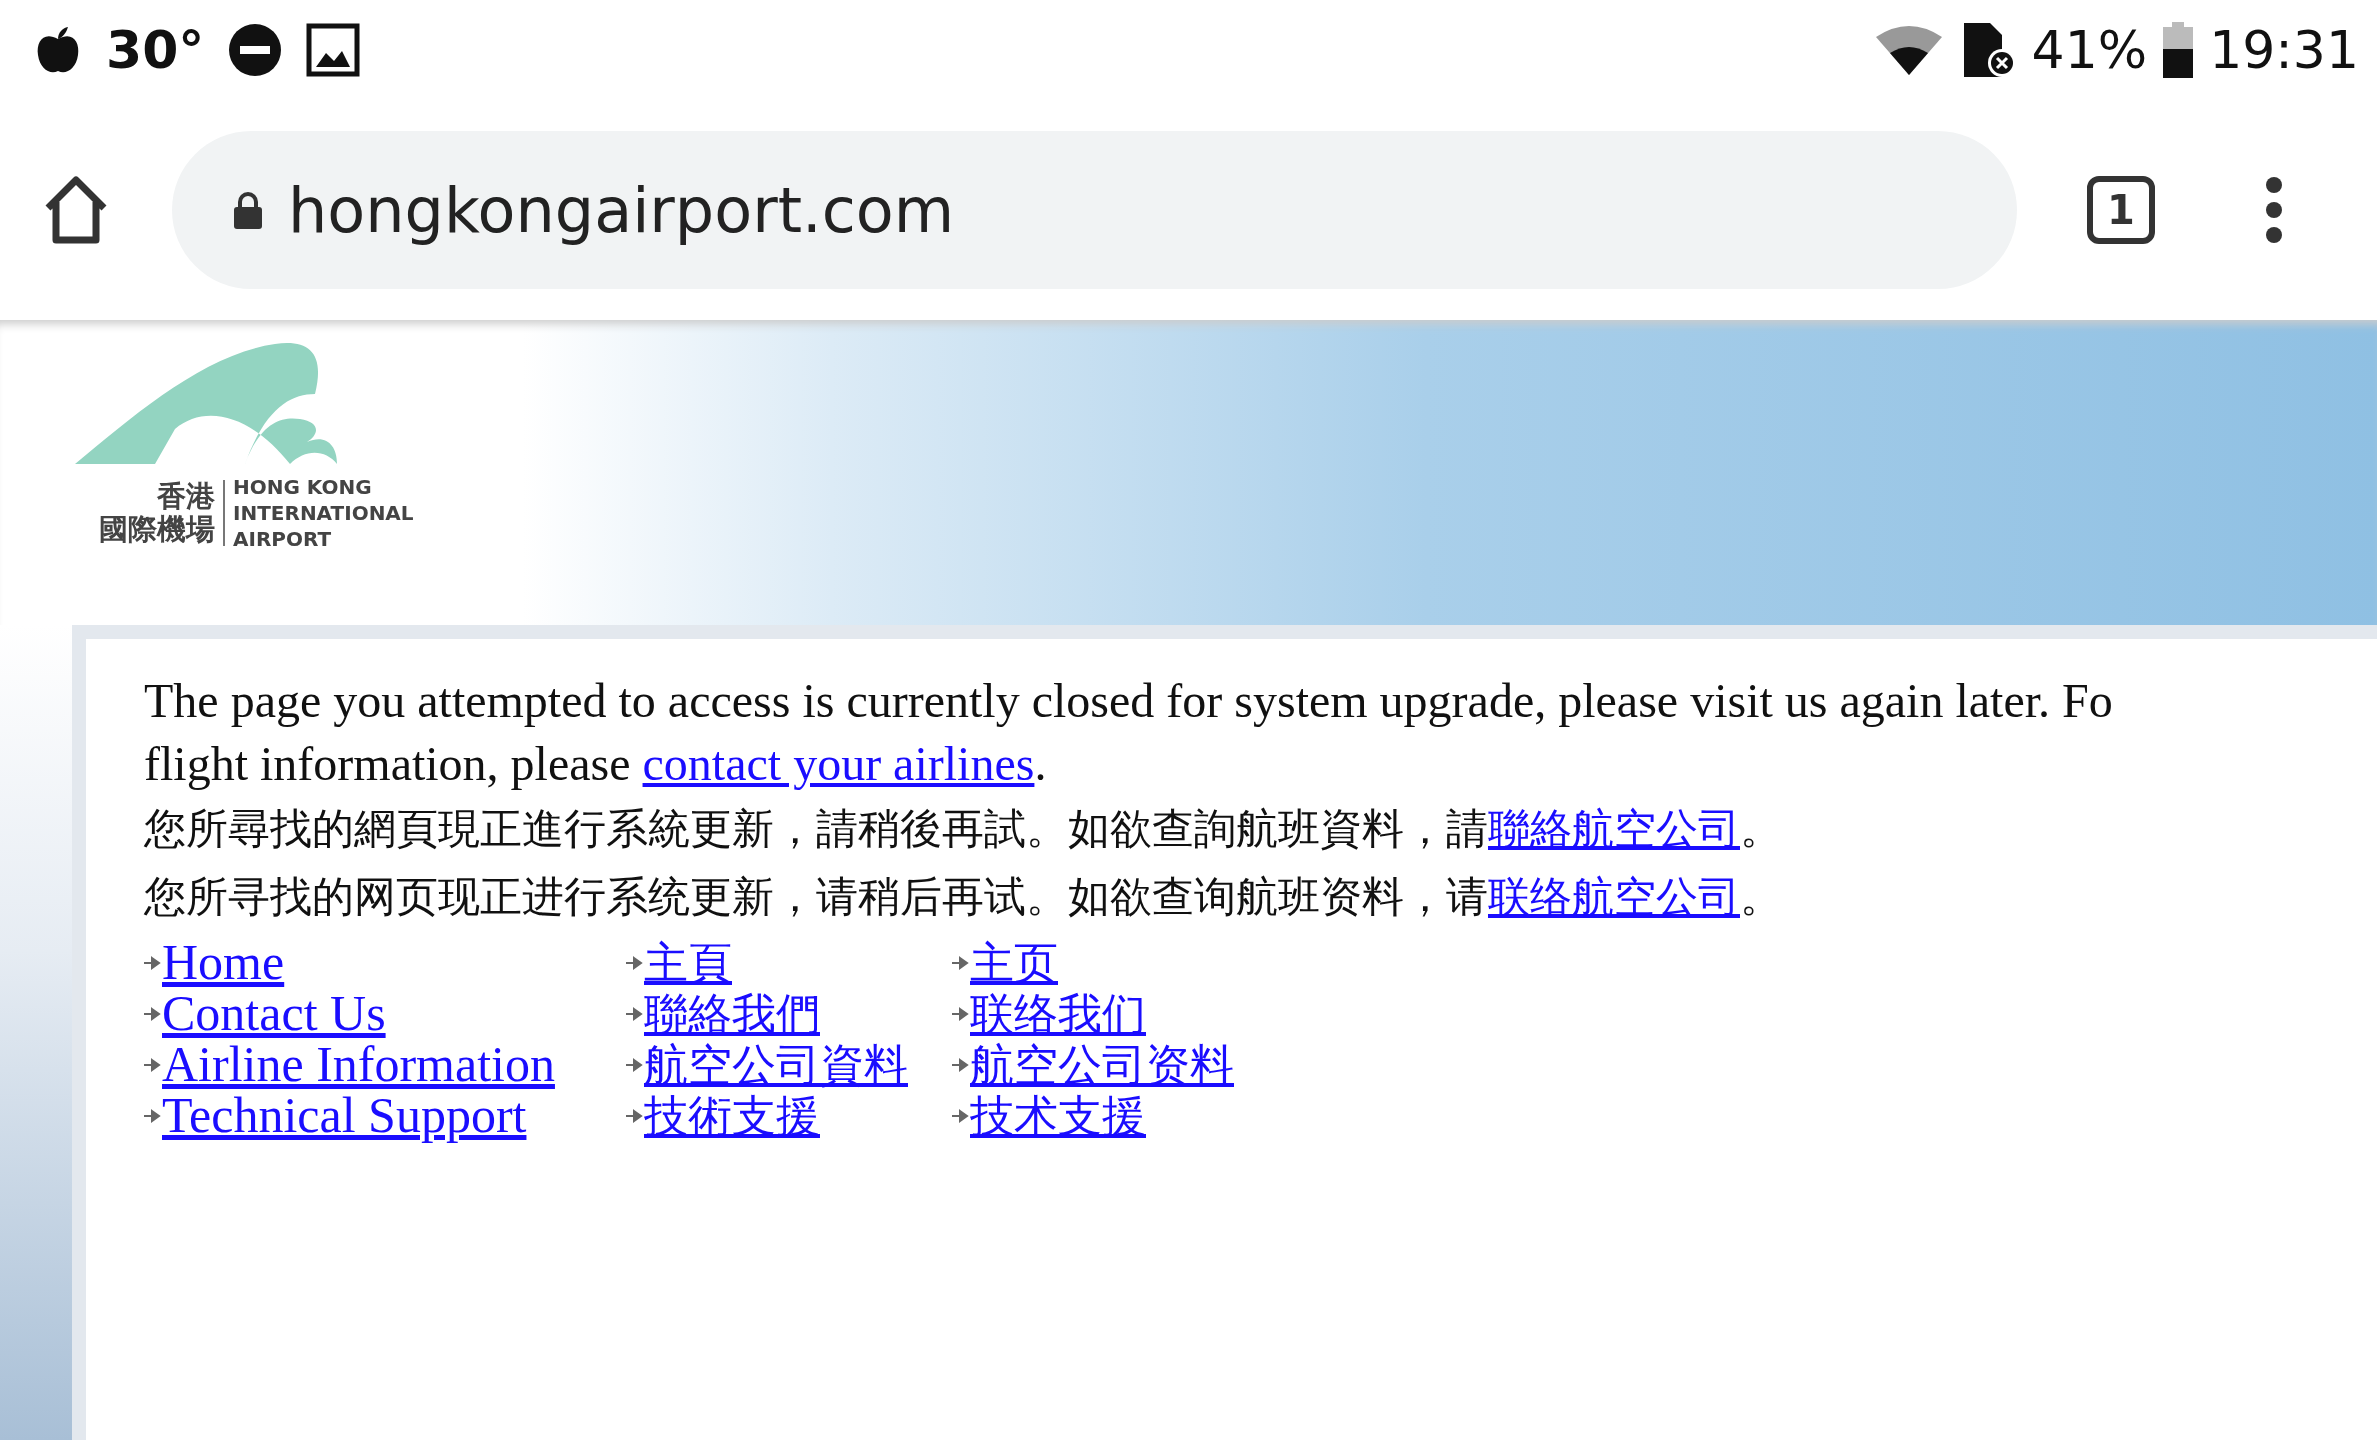 The width and height of the screenshot is (2377, 1440). Describe the element at coordinates (2284, 50) in the screenshot. I see `clock-text: 19:31` at that location.